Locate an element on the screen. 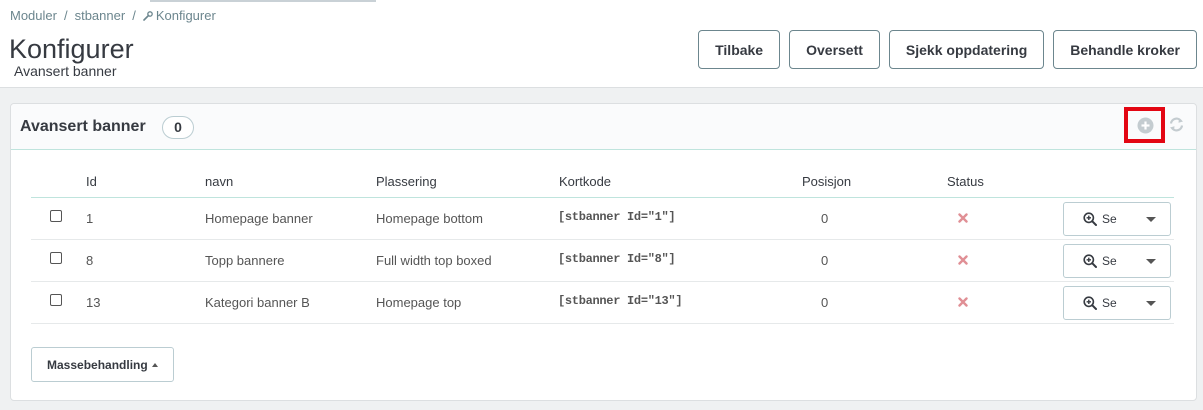  plus-circle-icon is located at coordinates (1145, 125).